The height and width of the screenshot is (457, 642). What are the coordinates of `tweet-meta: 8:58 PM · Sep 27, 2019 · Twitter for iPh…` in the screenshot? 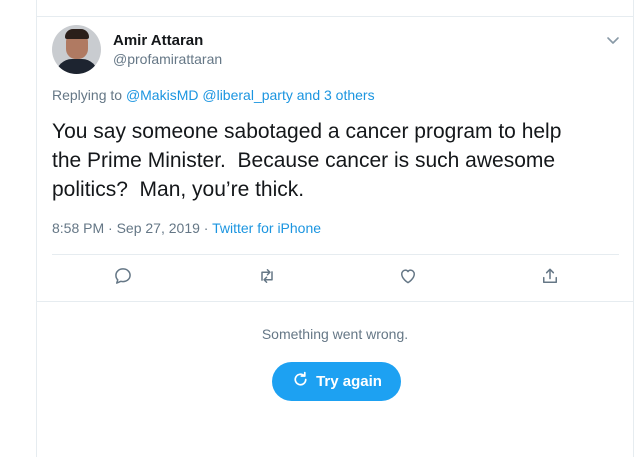 It's located at (186, 228).